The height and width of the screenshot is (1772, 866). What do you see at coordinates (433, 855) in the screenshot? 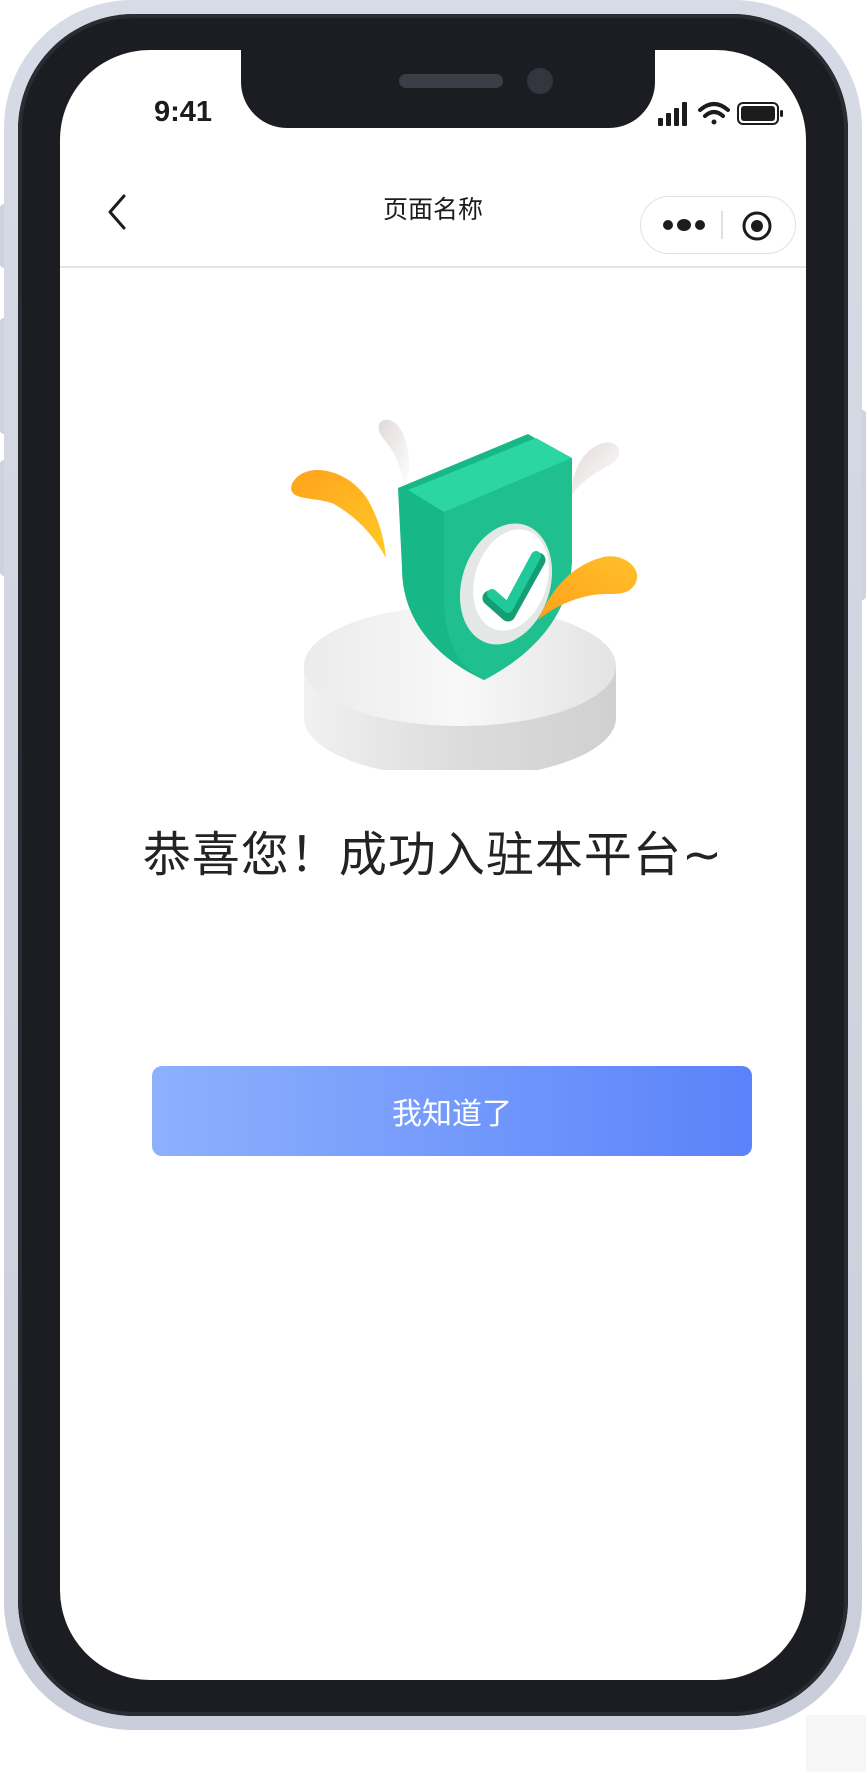
I see `success-message: 恭喜您！成功入驻本平台~` at bounding box center [433, 855].